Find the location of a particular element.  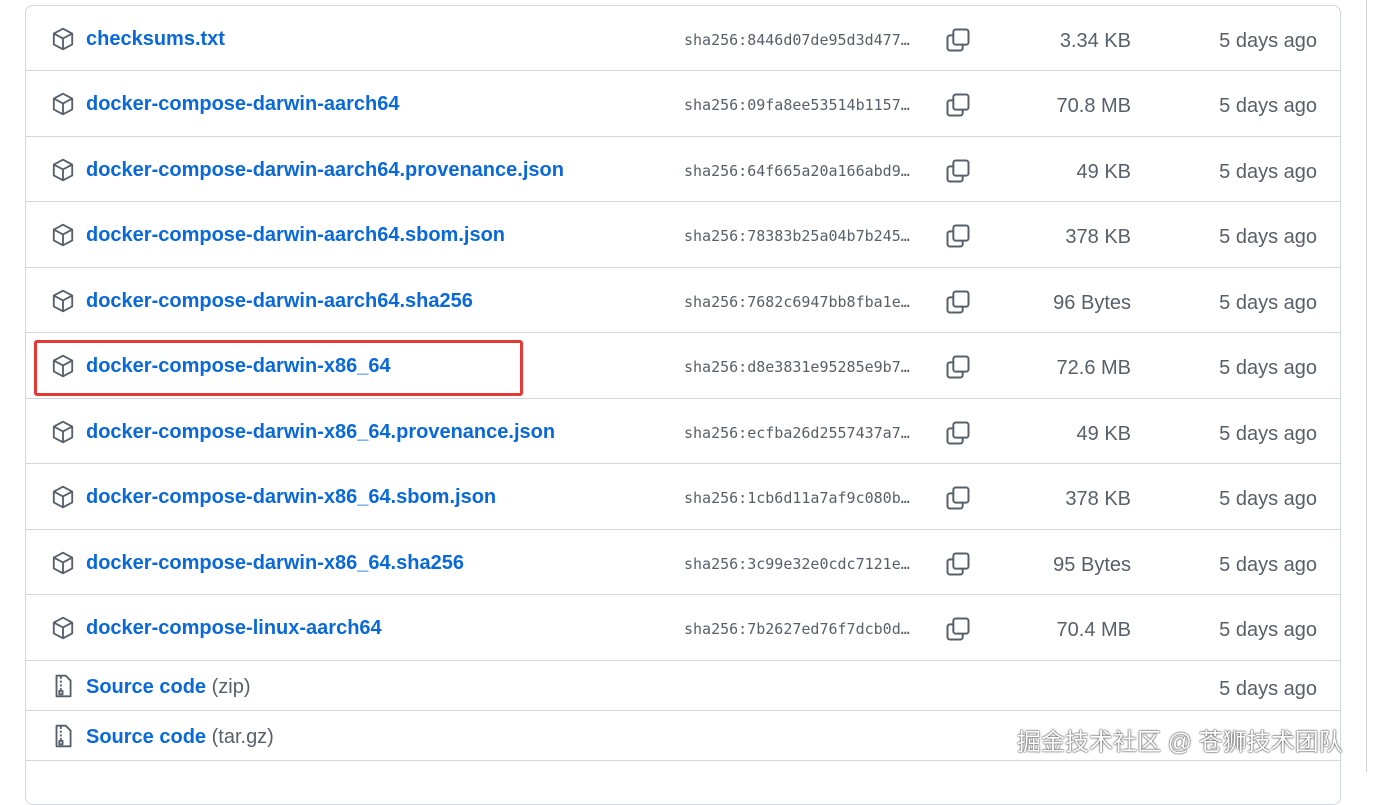

source-code-targz-link: Source code (tar.gz) is located at coordinates (180, 737).